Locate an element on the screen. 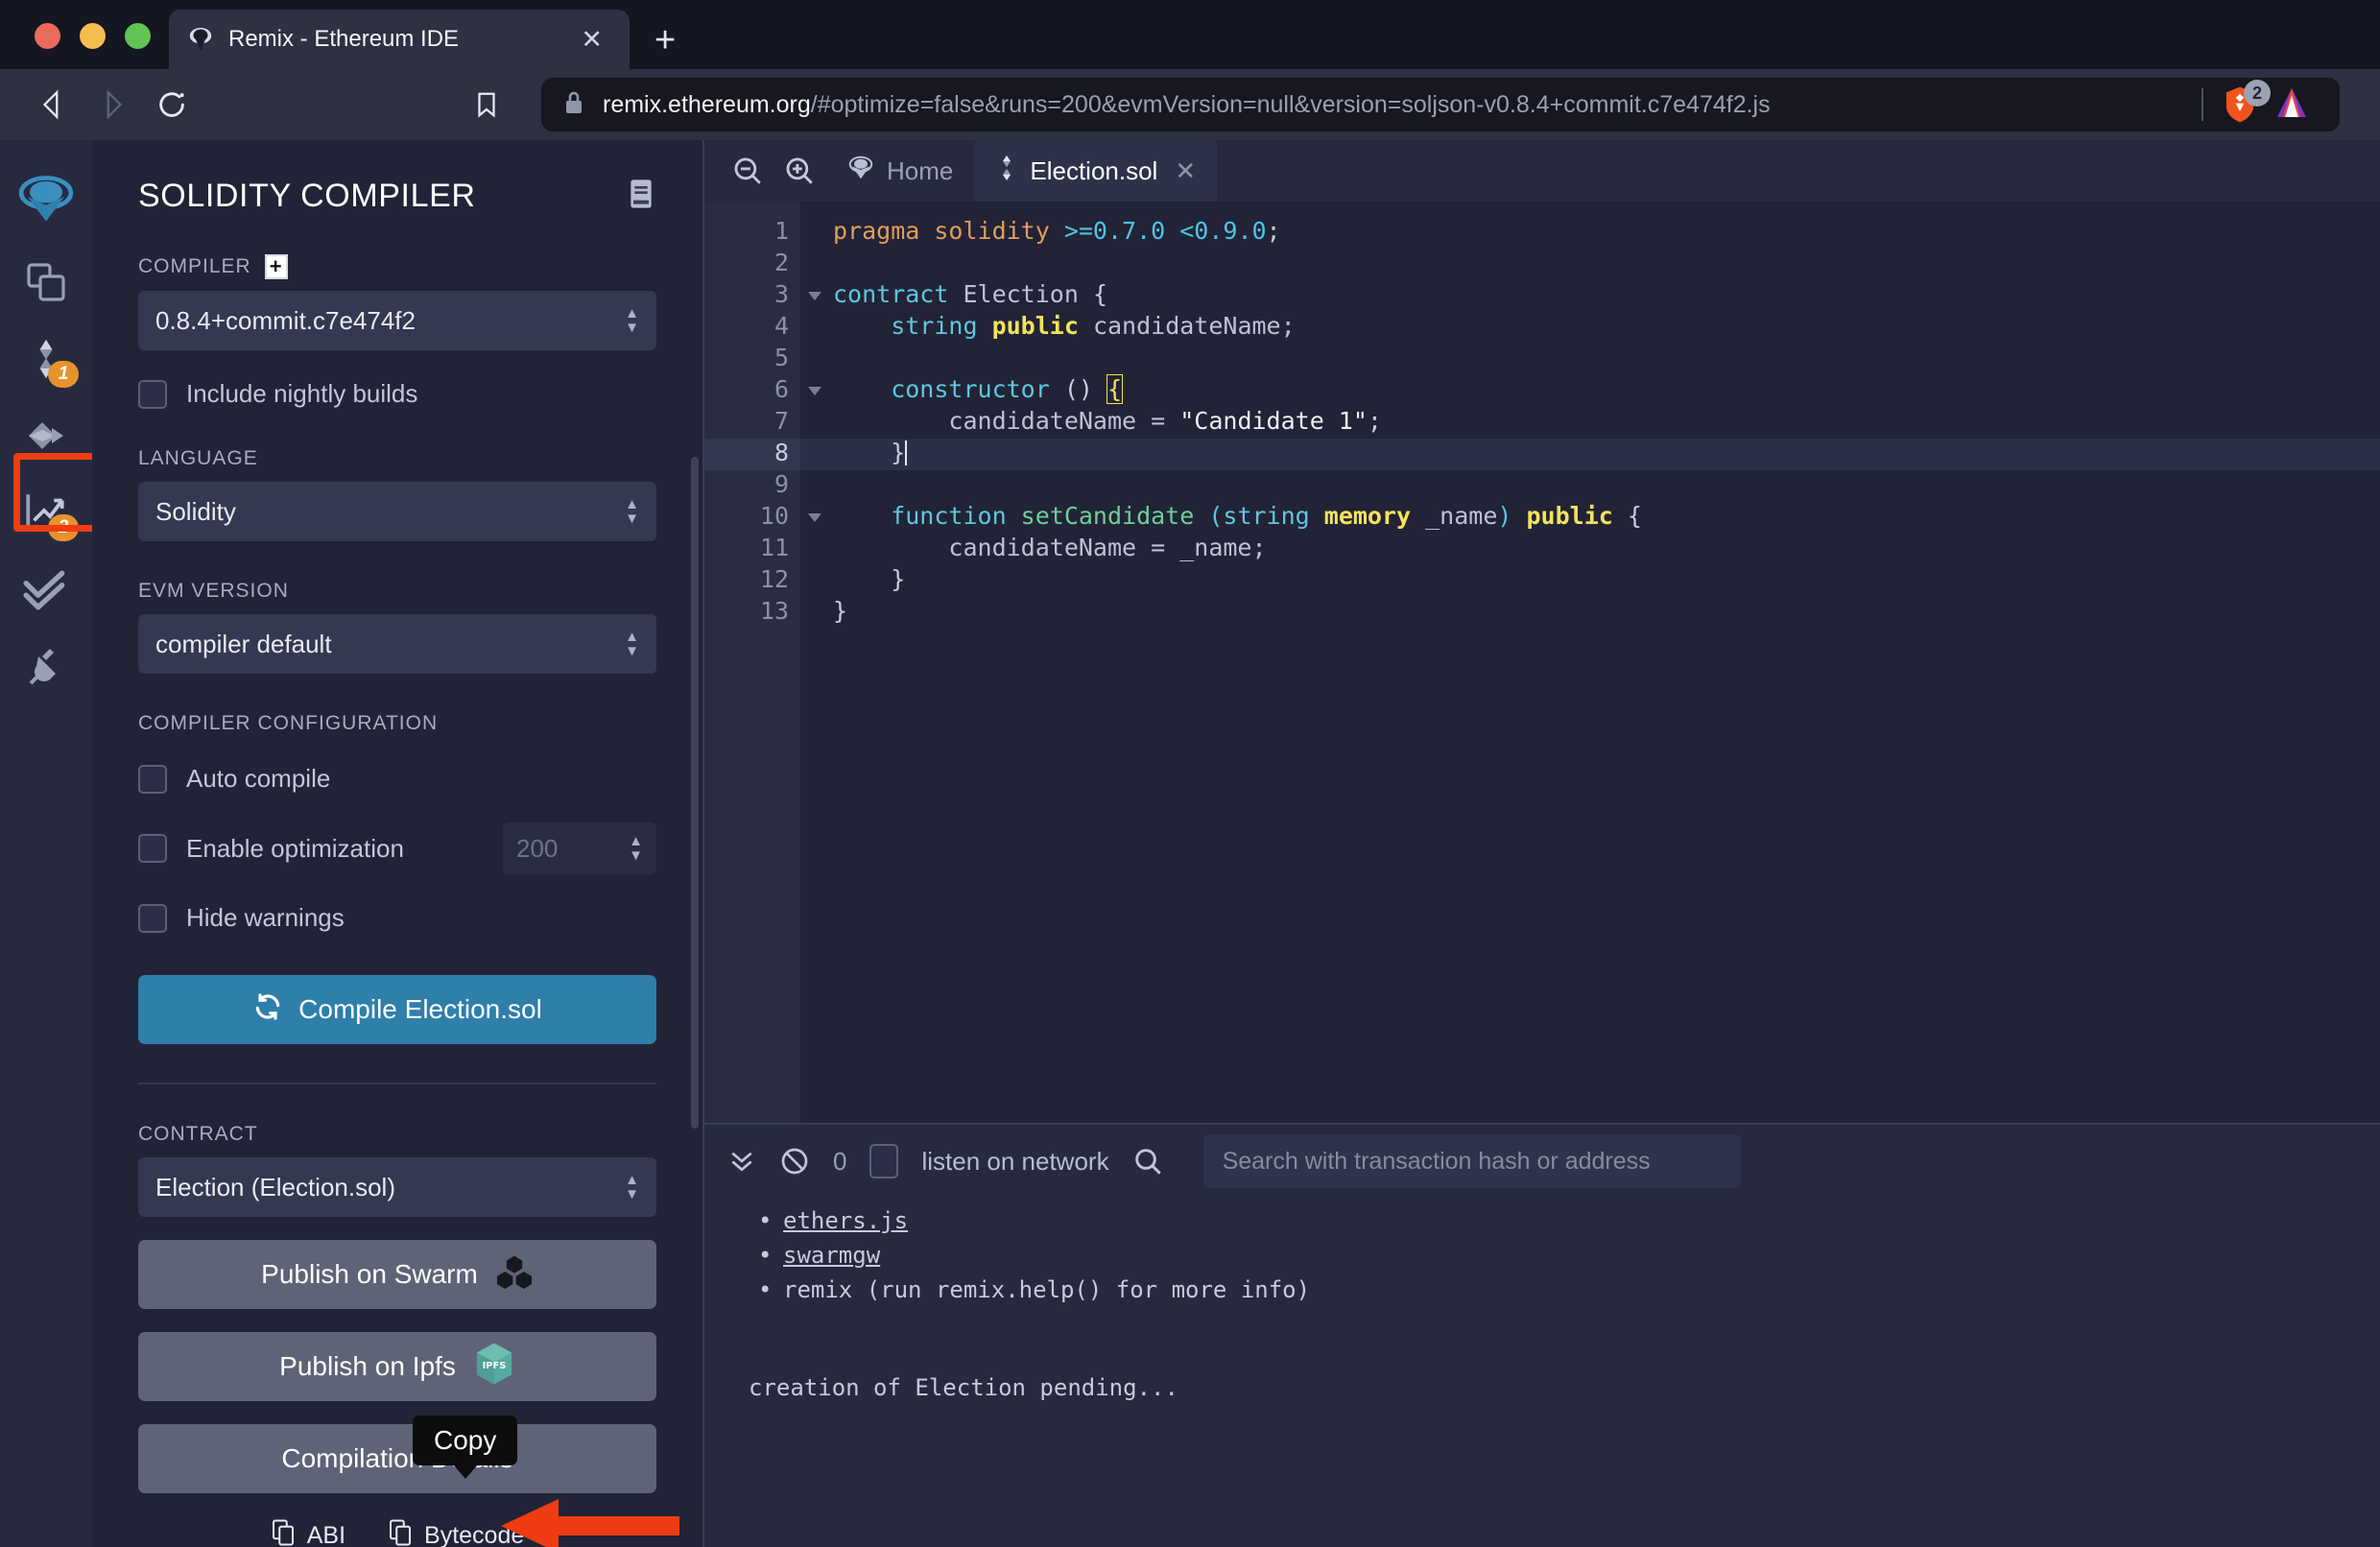 Image resolution: width=2380 pixels, height=1547 pixels. auto-compile-row: Auto compile is located at coordinates (397, 779).